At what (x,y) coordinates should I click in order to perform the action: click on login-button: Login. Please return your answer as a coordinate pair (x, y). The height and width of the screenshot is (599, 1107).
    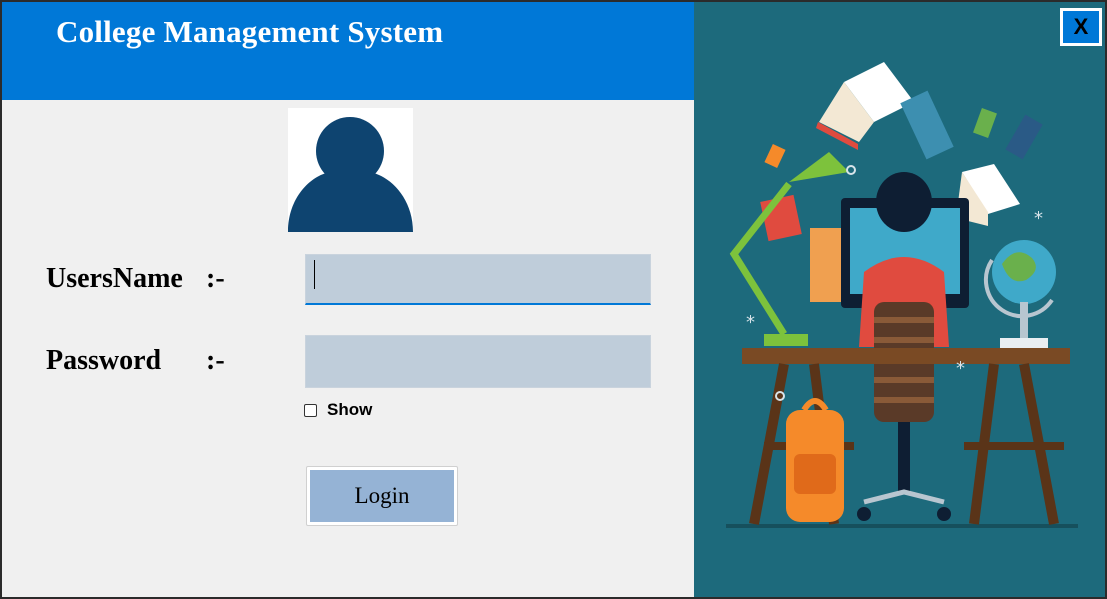
    Looking at the image, I should click on (382, 496).